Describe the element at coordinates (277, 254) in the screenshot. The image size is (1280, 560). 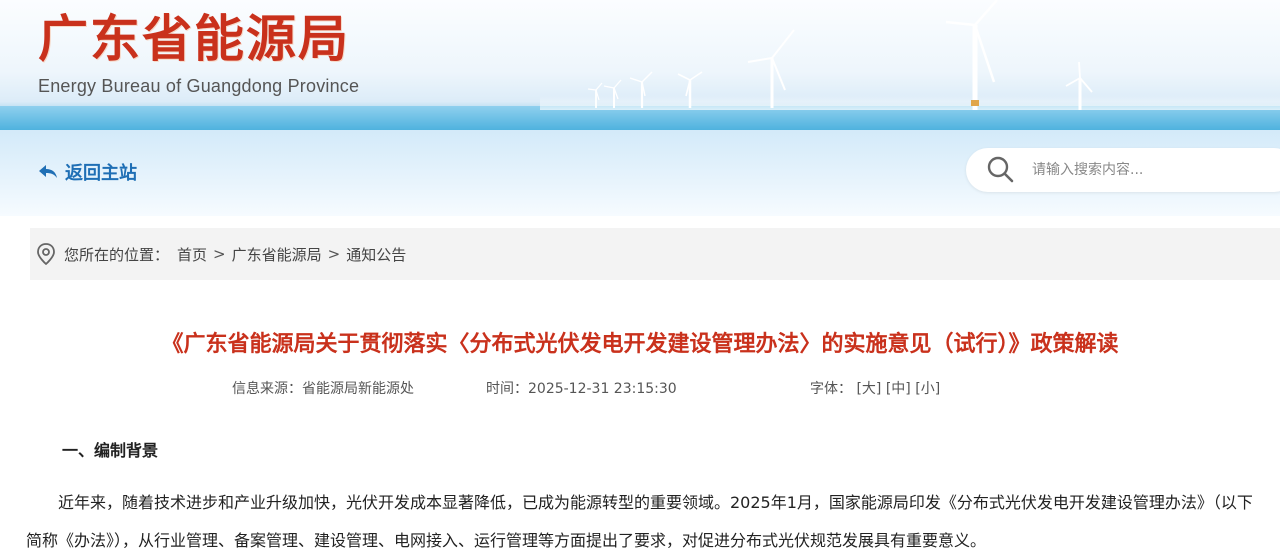
I see `breadcrumb-bureau-link: 广东省能源局` at that location.